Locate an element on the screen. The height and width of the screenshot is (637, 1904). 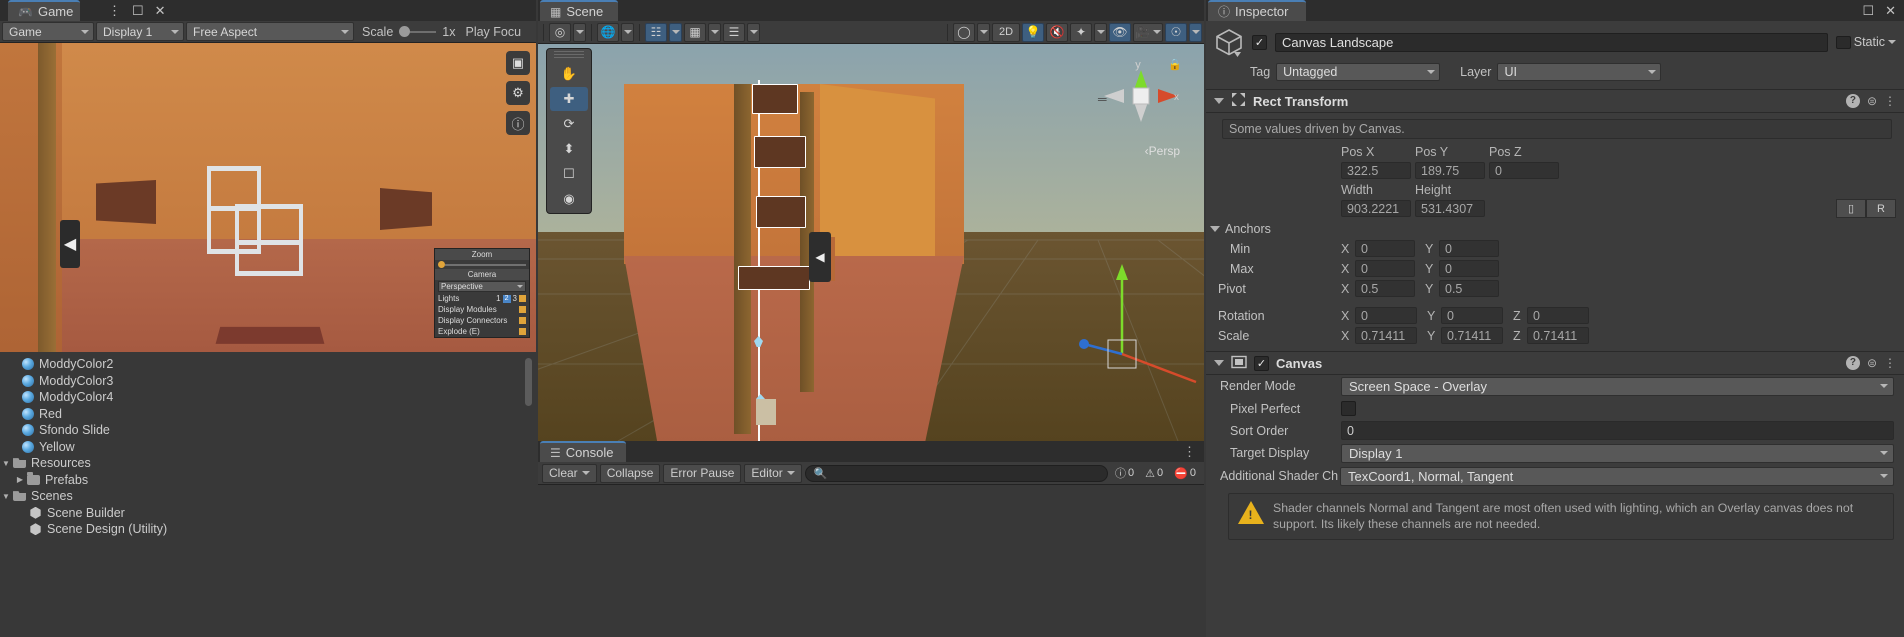
hierarchy-scrollbar is located at coordinates (528, 382).